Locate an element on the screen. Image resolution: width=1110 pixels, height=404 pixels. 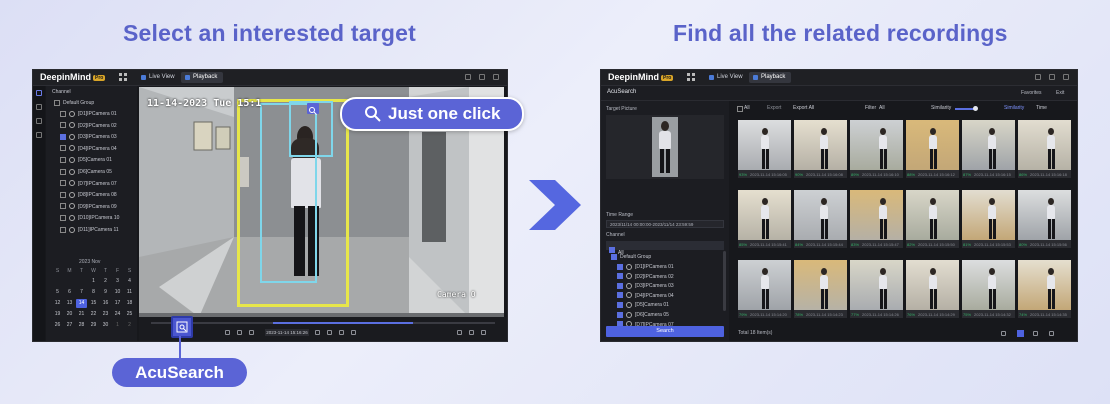
result-thumbnail: 85% 2023-11-14 15:15:41 is located at coordinates (764, 219).